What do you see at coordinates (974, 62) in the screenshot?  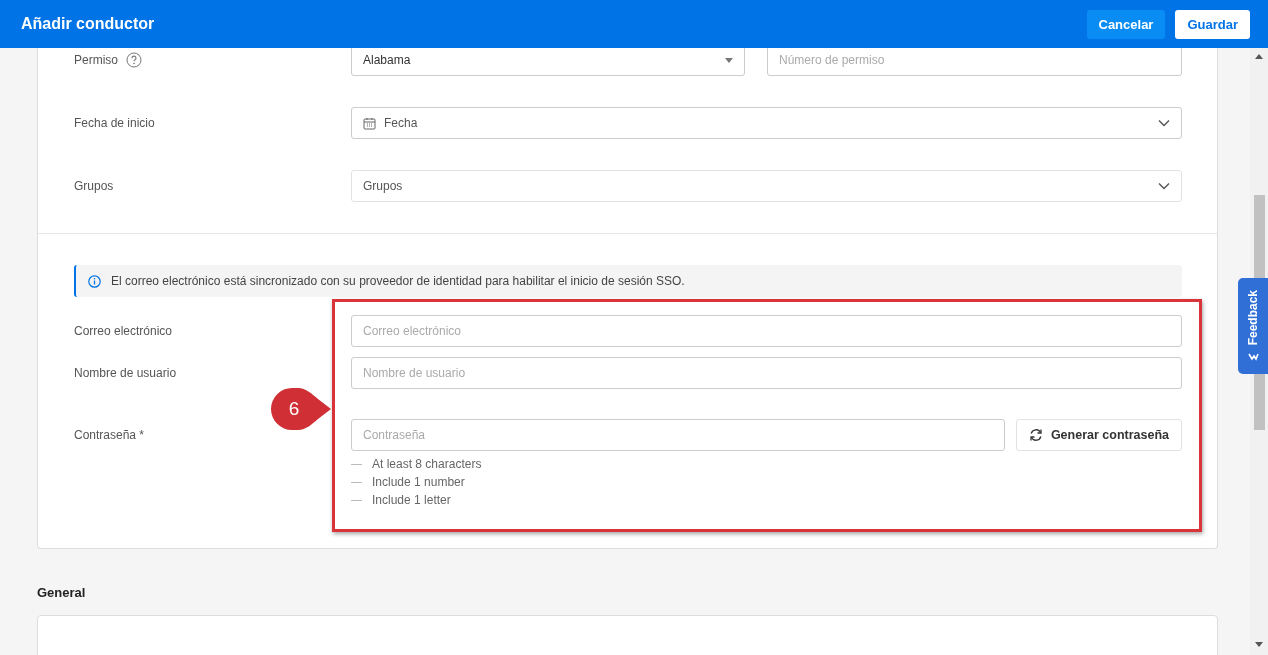 I see `license-number-field: Número de permiso` at bounding box center [974, 62].